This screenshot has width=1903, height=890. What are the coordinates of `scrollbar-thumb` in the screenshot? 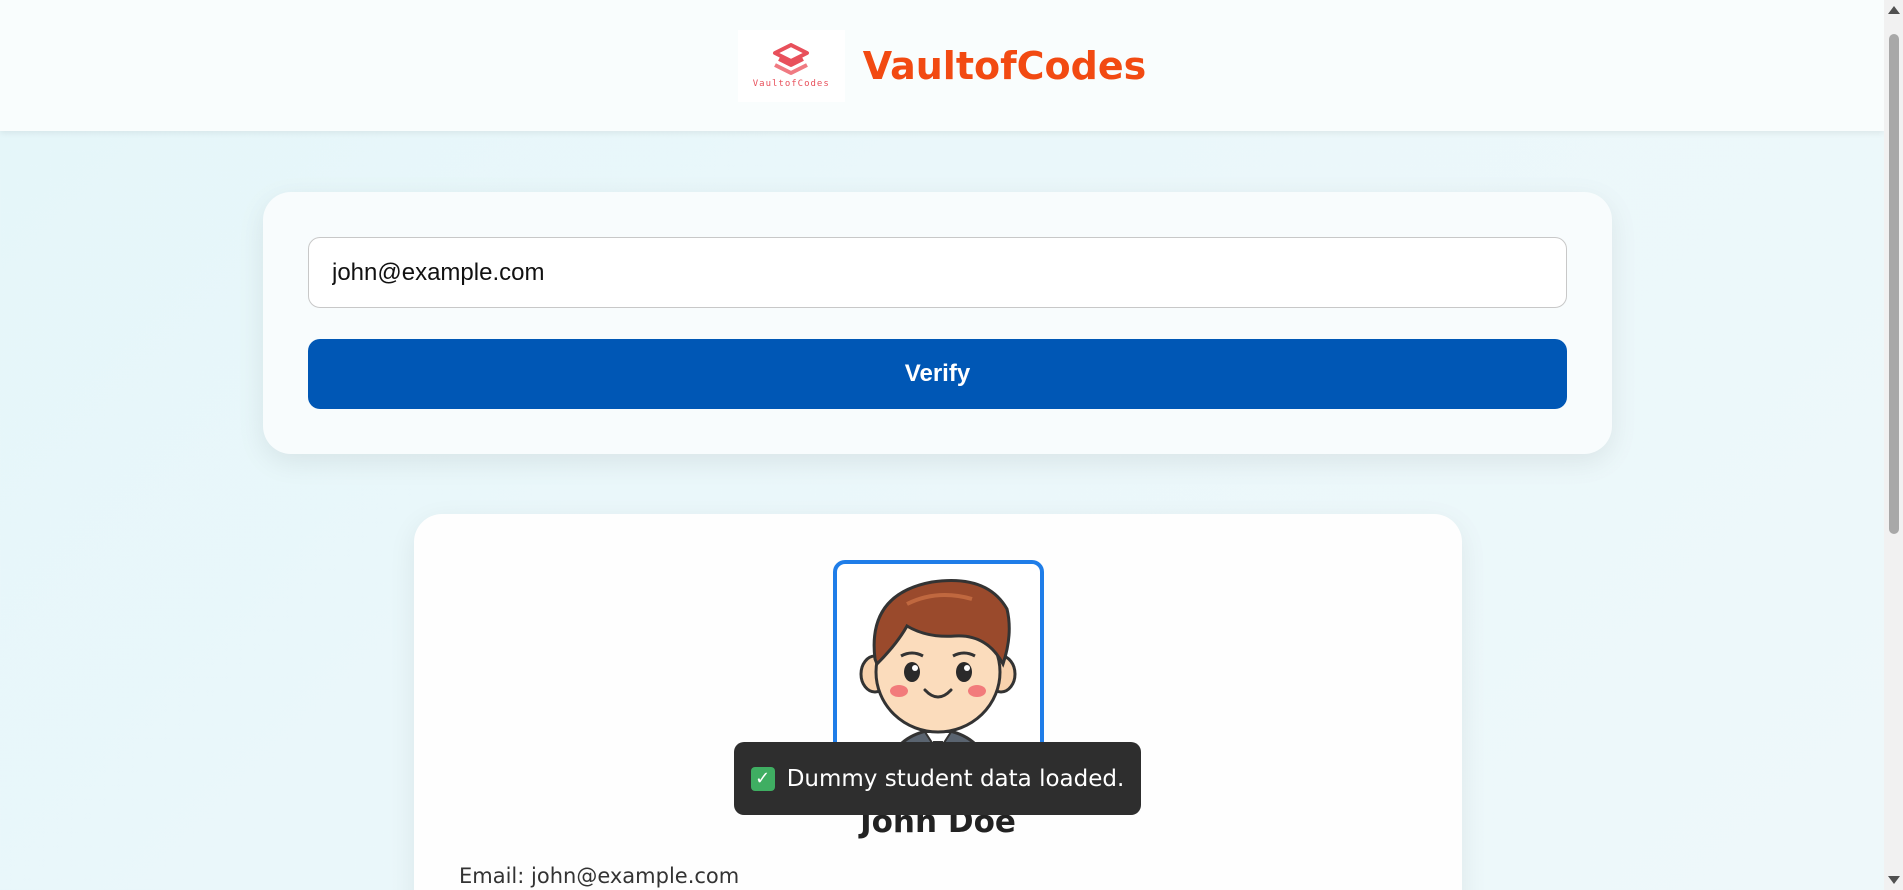 It's located at (1894, 284).